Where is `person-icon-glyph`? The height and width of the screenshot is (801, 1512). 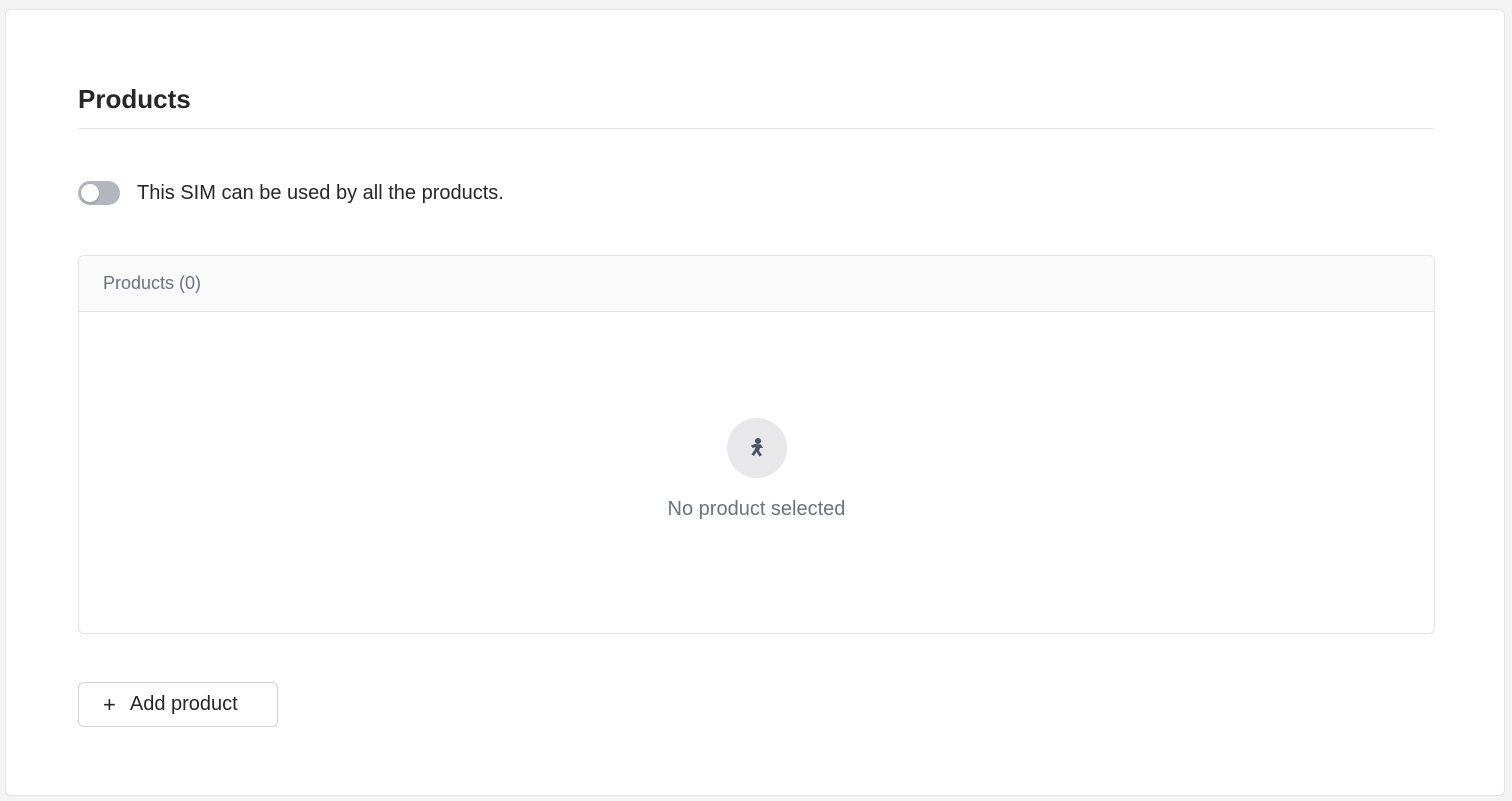 person-icon-glyph is located at coordinates (756, 447).